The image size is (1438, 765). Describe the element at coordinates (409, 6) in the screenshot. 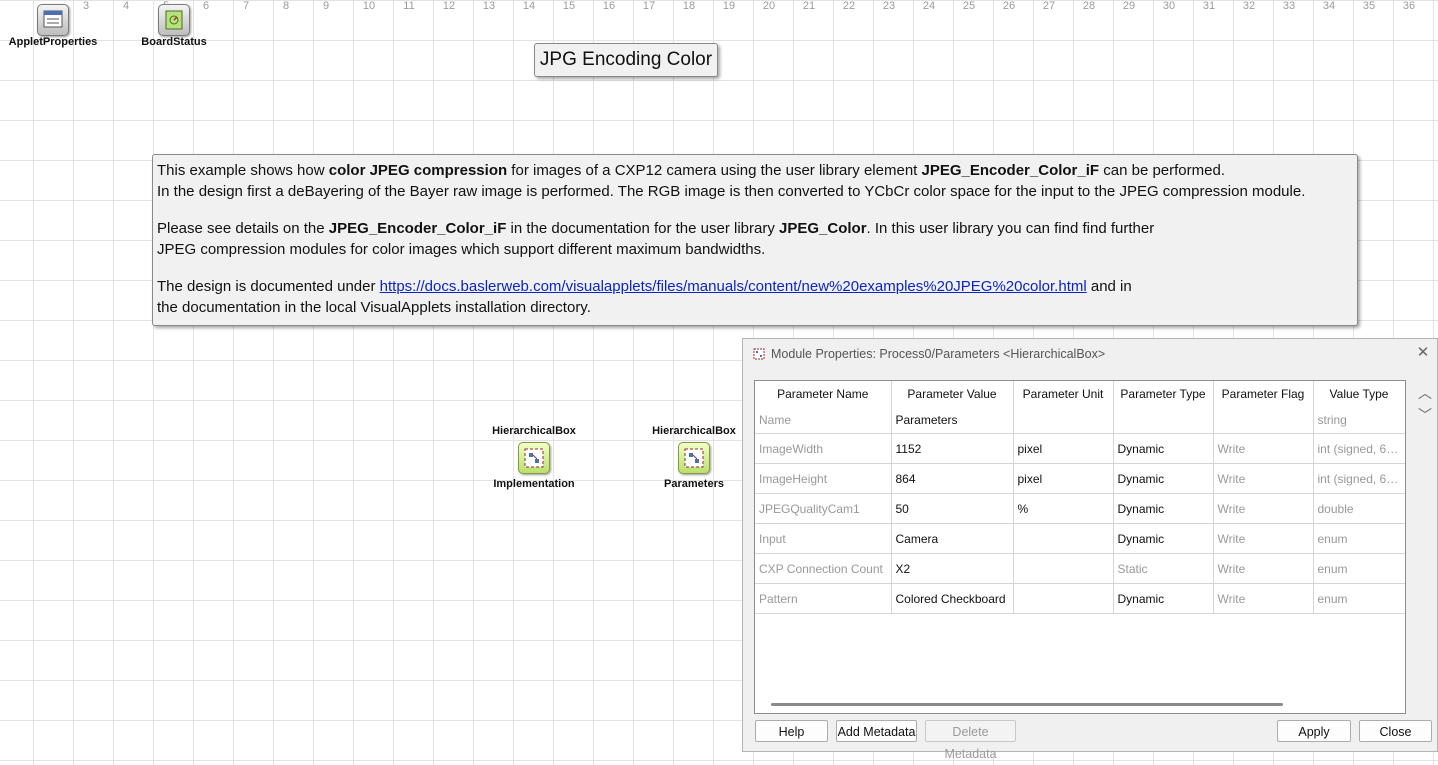

I see `ruler-label: 11` at that location.